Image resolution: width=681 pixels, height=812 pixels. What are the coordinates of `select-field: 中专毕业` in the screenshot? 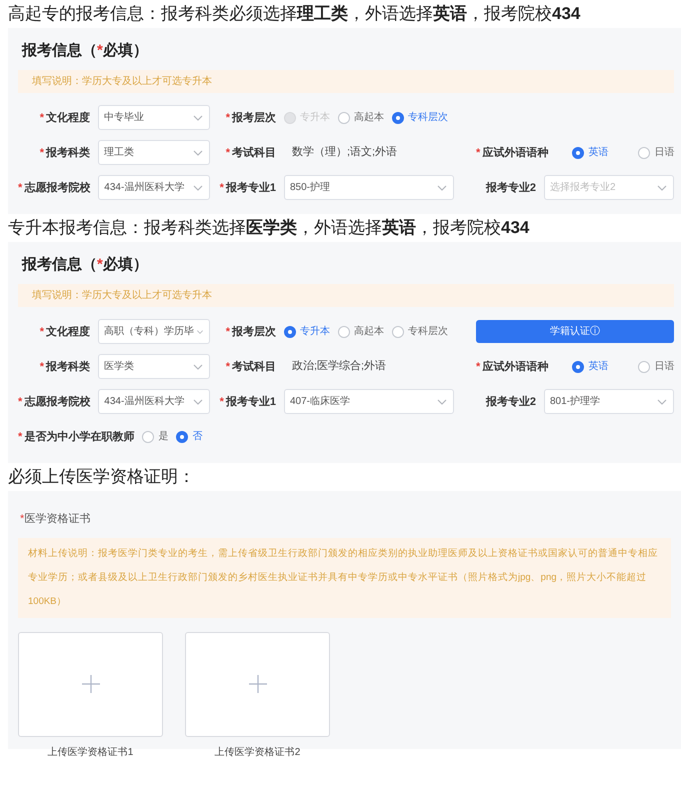 It's located at (154, 117).